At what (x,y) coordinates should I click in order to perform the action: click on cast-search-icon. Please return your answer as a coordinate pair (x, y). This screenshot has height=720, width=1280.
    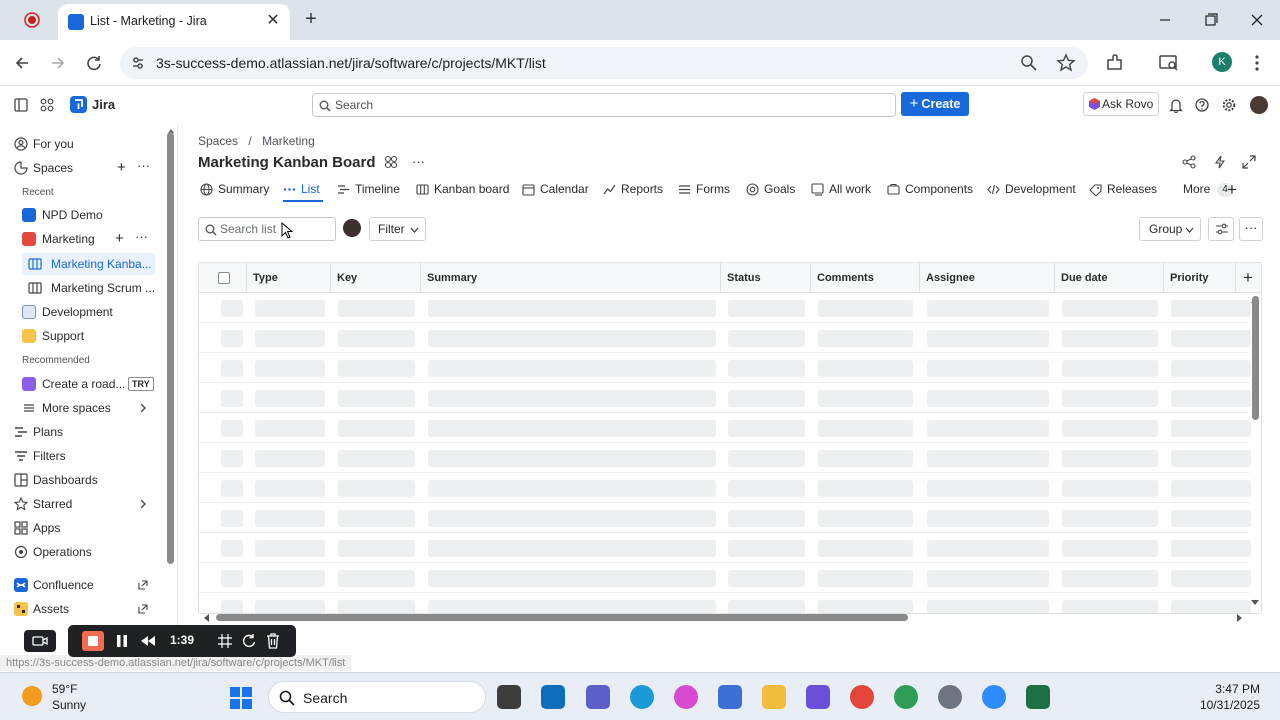
    Looking at the image, I should click on (1169, 63).